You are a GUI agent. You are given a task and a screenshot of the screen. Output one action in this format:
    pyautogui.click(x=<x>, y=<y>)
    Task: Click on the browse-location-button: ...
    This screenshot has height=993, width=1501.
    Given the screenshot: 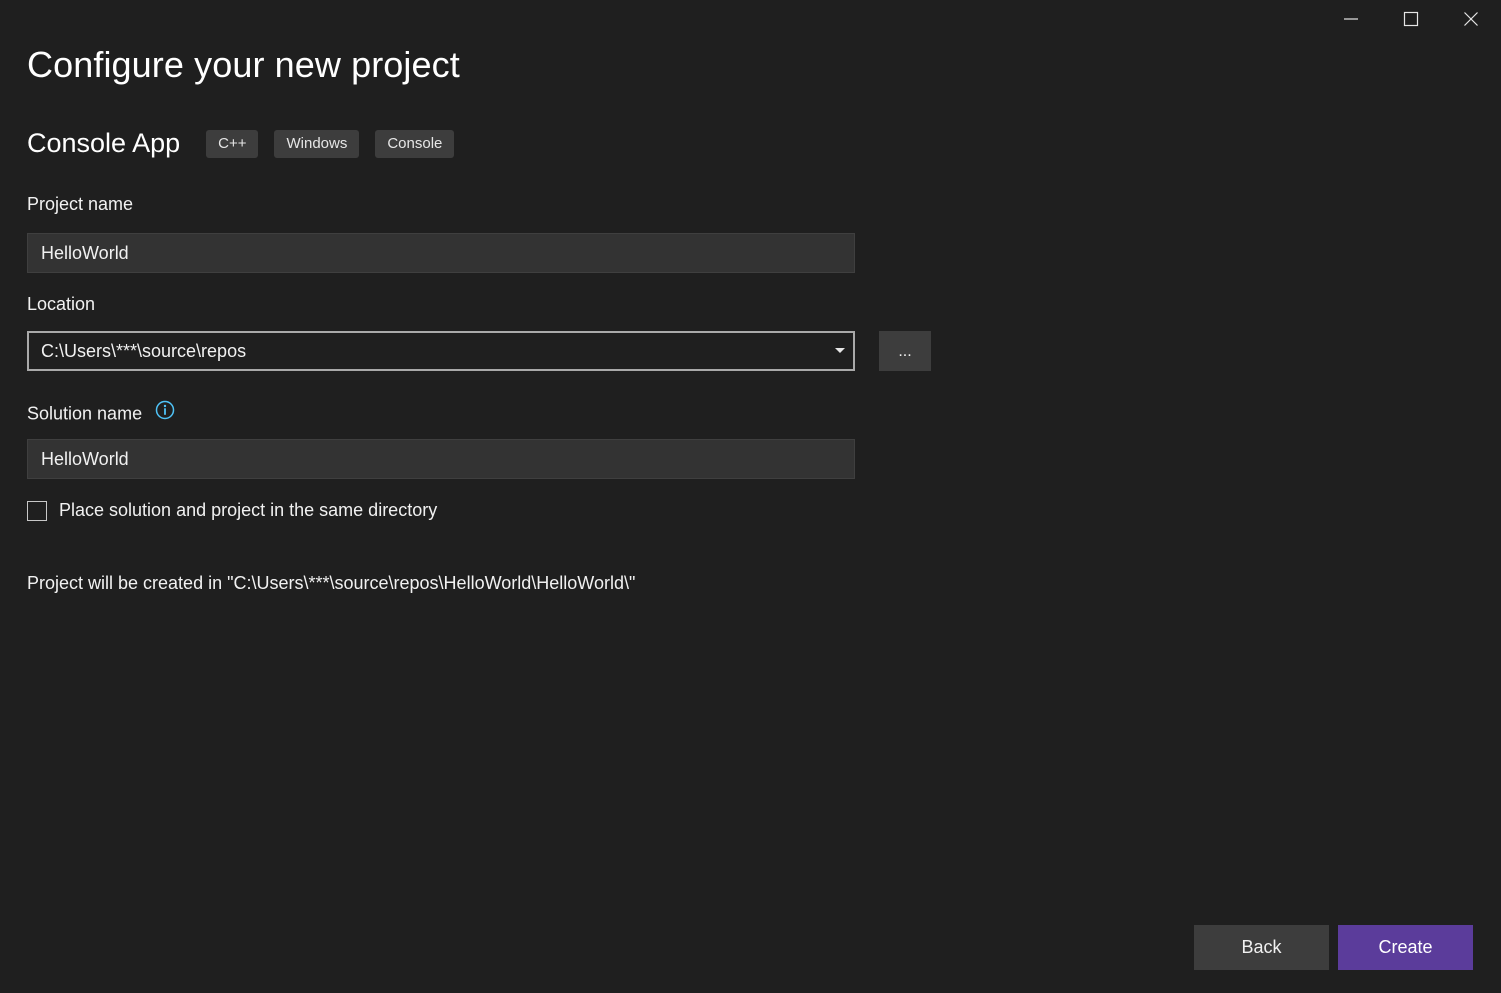 What is the action you would take?
    pyautogui.click(x=905, y=351)
    